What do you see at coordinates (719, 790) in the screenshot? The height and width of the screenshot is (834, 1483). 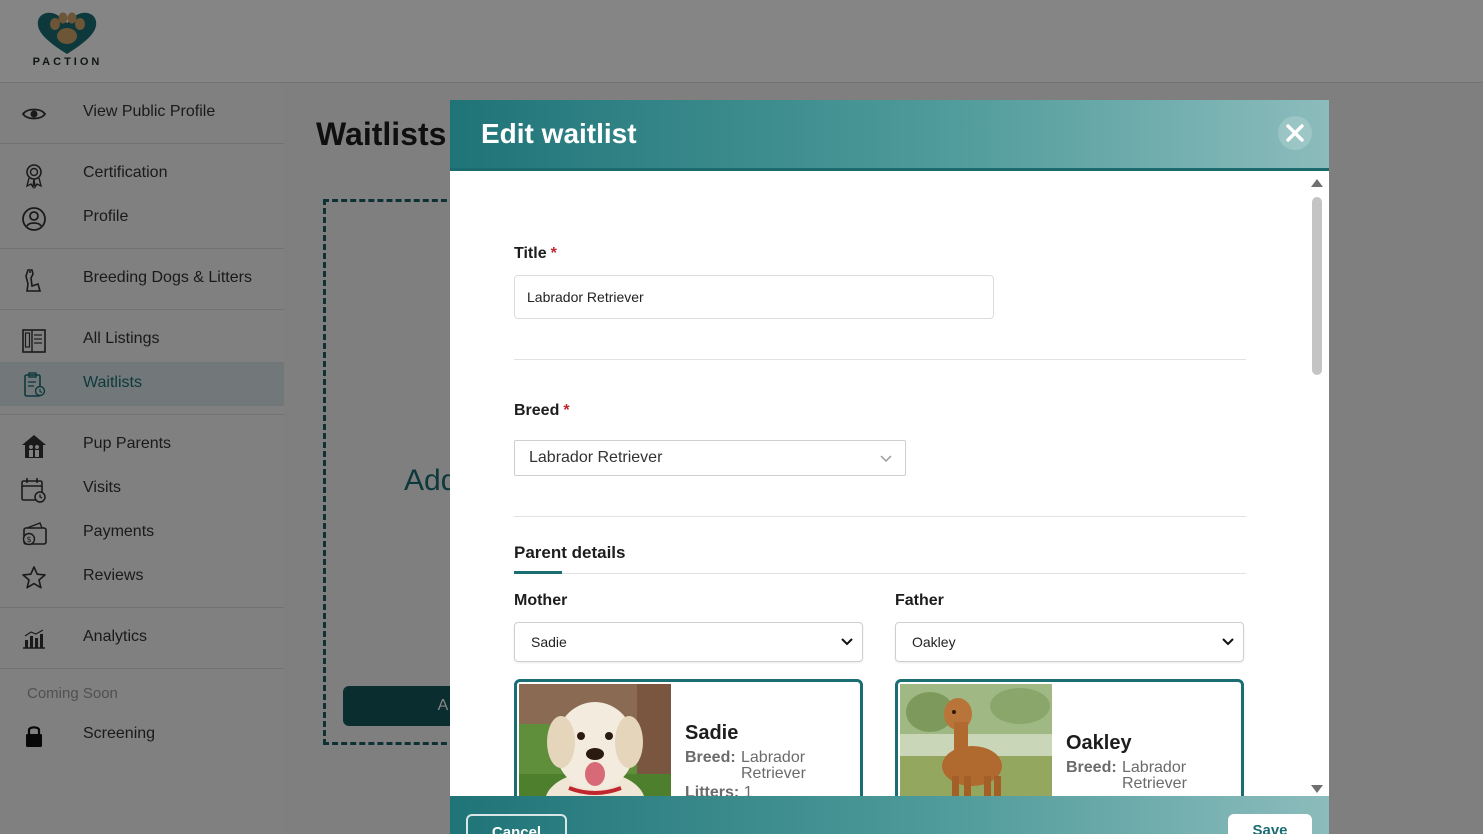 I see `mother-litters: Litters: 1` at bounding box center [719, 790].